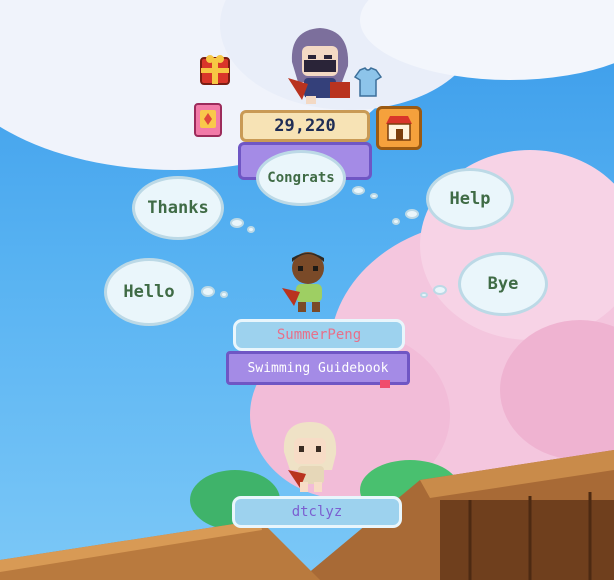 This screenshot has width=614, height=580. Describe the element at coordinates (308, 281) in the screenshot. I see `player-avatar-middle` at that location.